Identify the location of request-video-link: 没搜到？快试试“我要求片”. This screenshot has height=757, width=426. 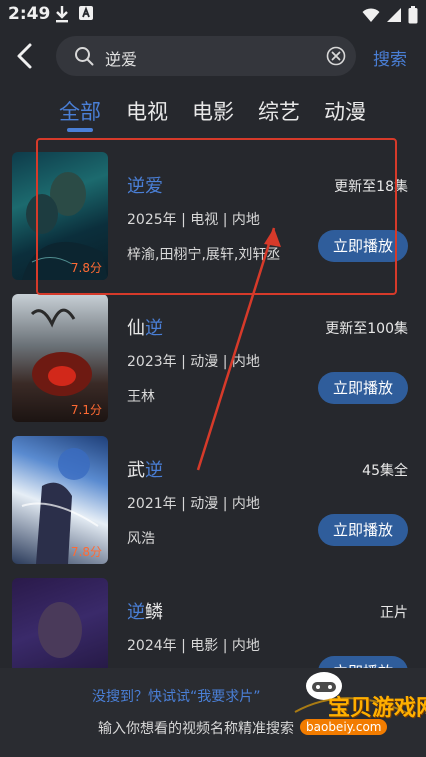
(176, 696).